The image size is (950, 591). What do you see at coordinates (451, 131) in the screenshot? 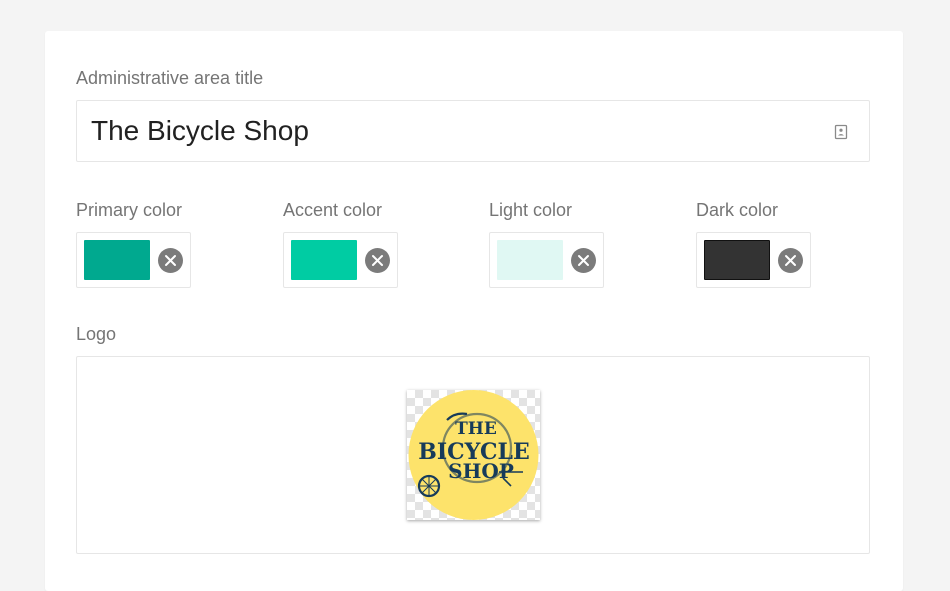
I see `title-input` at bounding box center [451, 131].